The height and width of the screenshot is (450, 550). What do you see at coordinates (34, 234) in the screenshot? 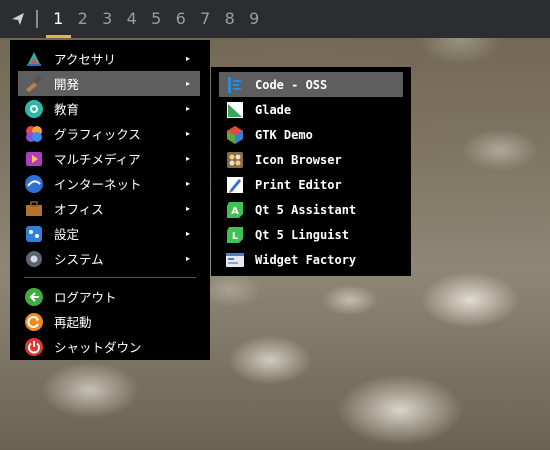
I see `settings-icon` at bounding box center [34, 234].